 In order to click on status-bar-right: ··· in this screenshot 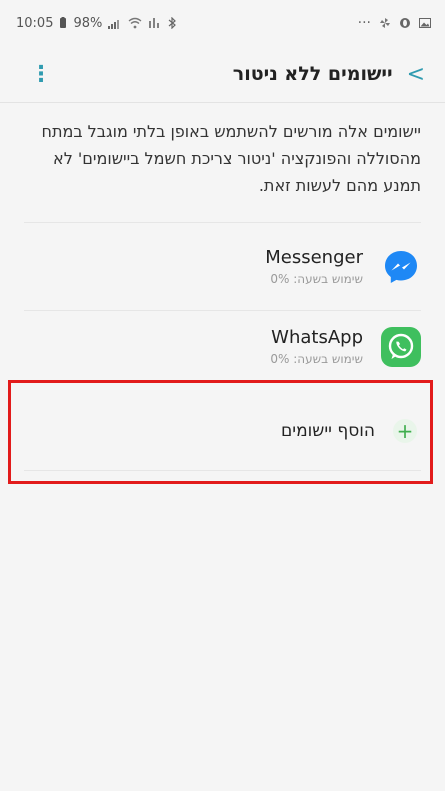, I will do `click(394, 23)`.